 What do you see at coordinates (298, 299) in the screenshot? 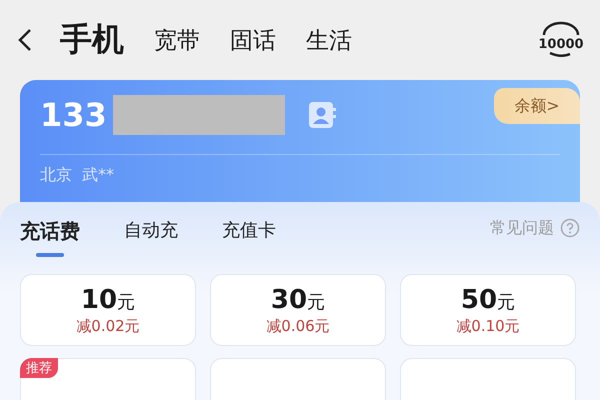
I see `amount-text: 30元` at bounding box center [298, 299].